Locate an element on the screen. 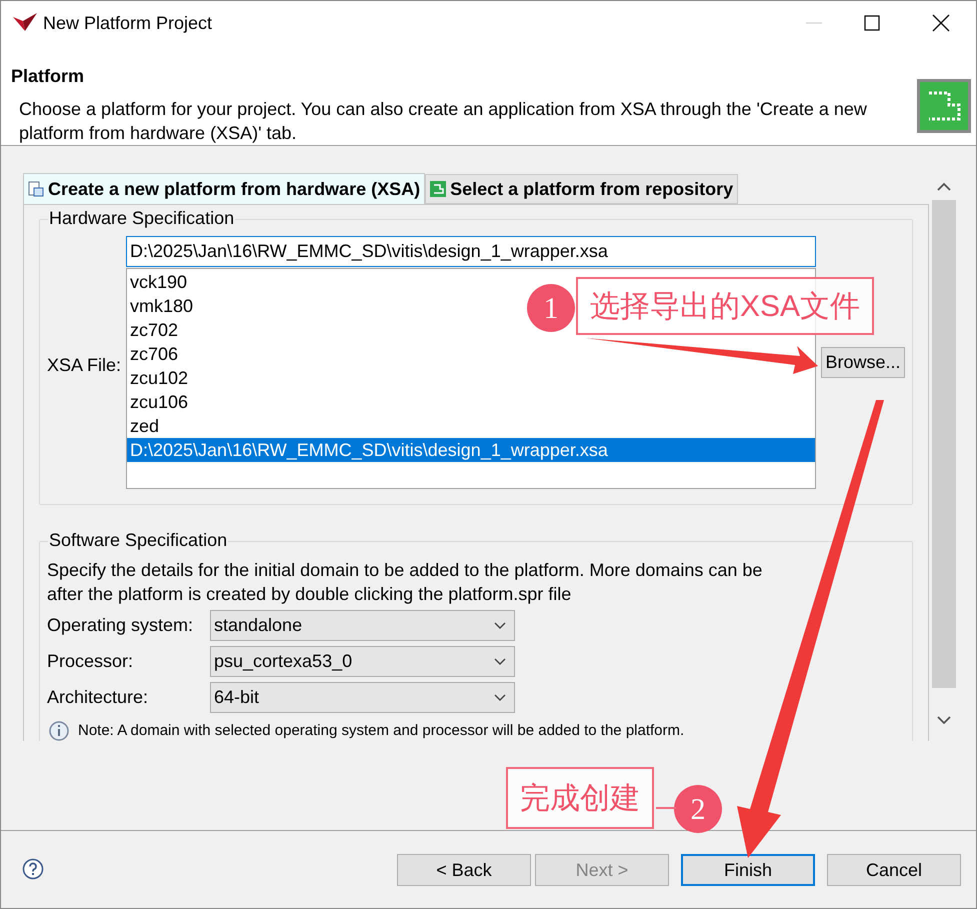 Image resolution: width=977 pixels, height=909 pixels. list-item: zcu106 is located at coordinates (159, 402).